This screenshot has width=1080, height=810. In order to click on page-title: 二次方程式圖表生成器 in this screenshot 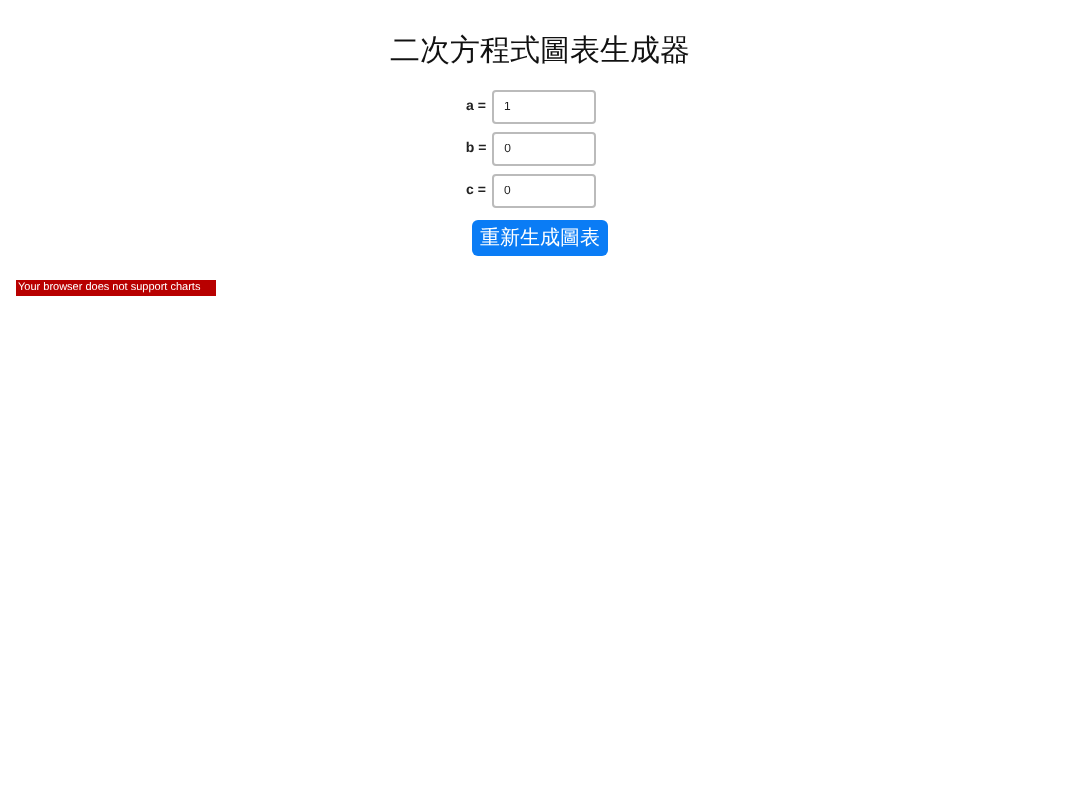, I will do `click(540, 51)`.